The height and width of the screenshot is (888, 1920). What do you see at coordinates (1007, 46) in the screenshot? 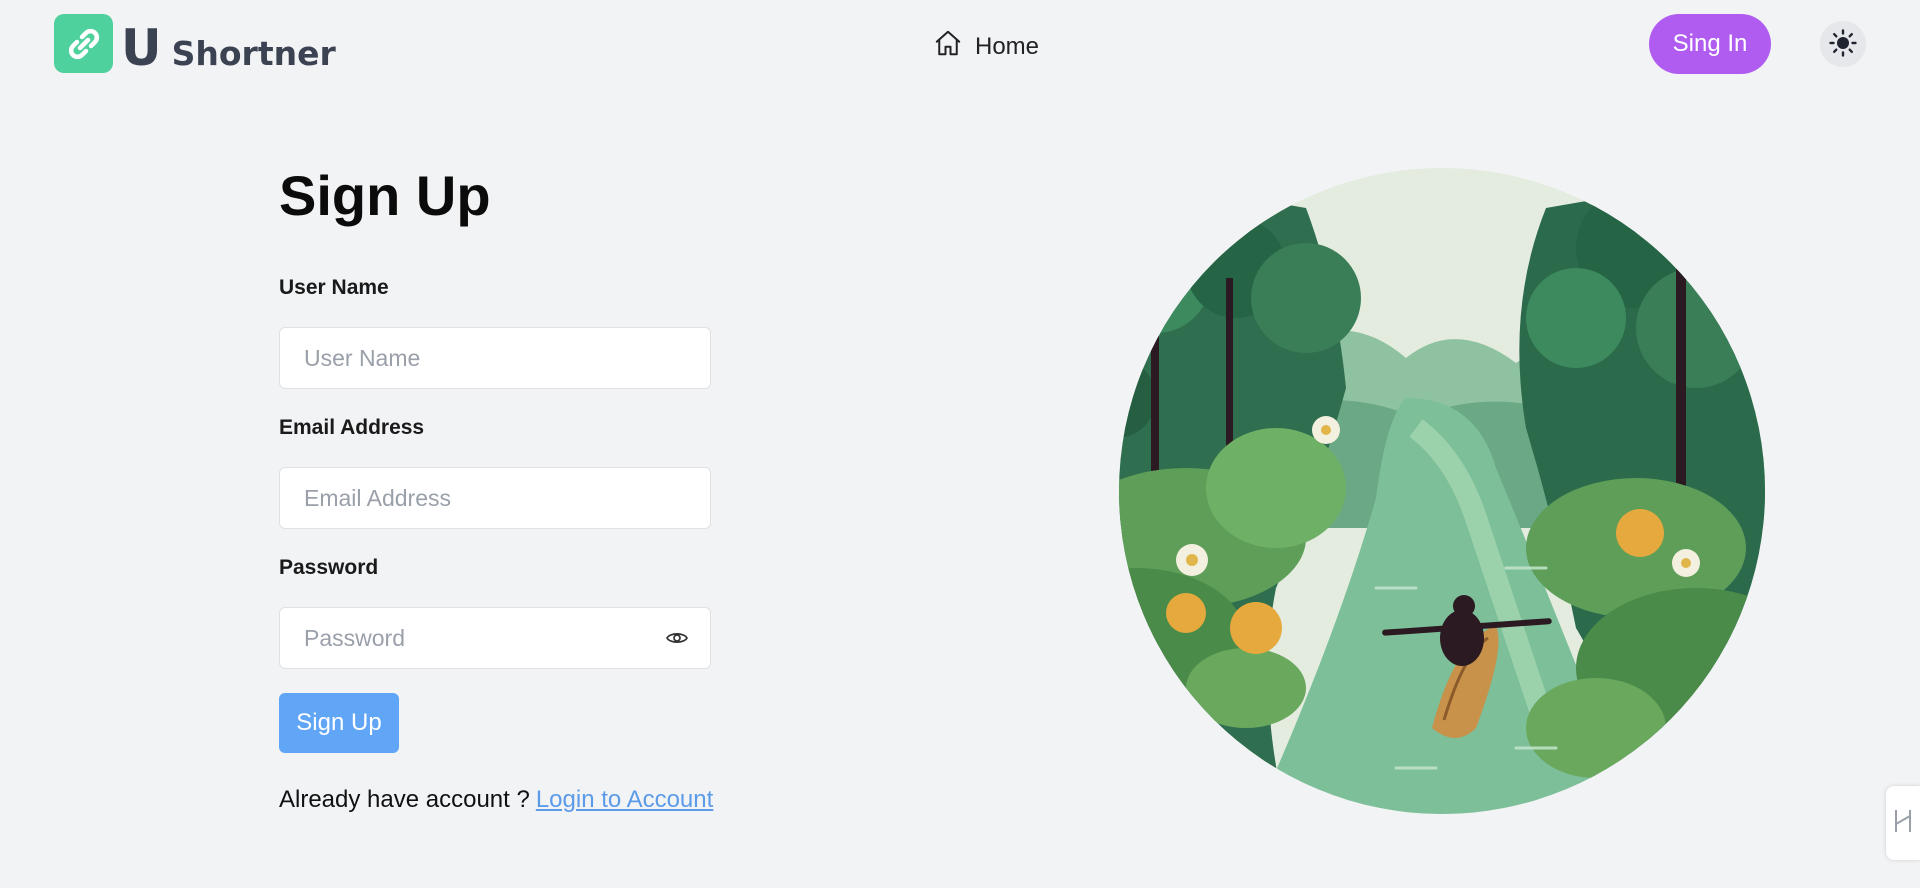
I see `nav-home-label: Home` at bounding box center [1007, 46].